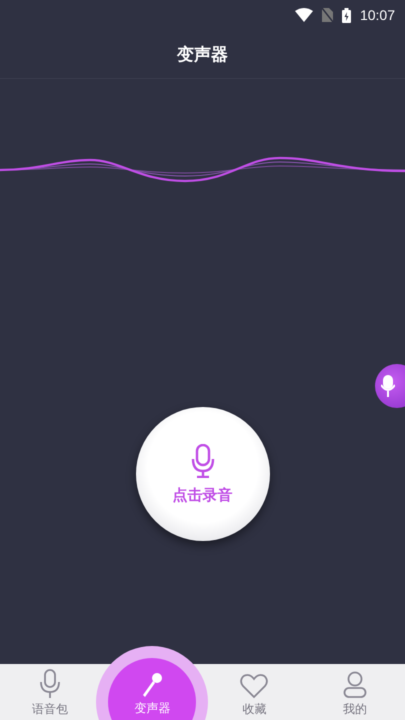  I want to click on tab: 收藏, so click(254, 692).